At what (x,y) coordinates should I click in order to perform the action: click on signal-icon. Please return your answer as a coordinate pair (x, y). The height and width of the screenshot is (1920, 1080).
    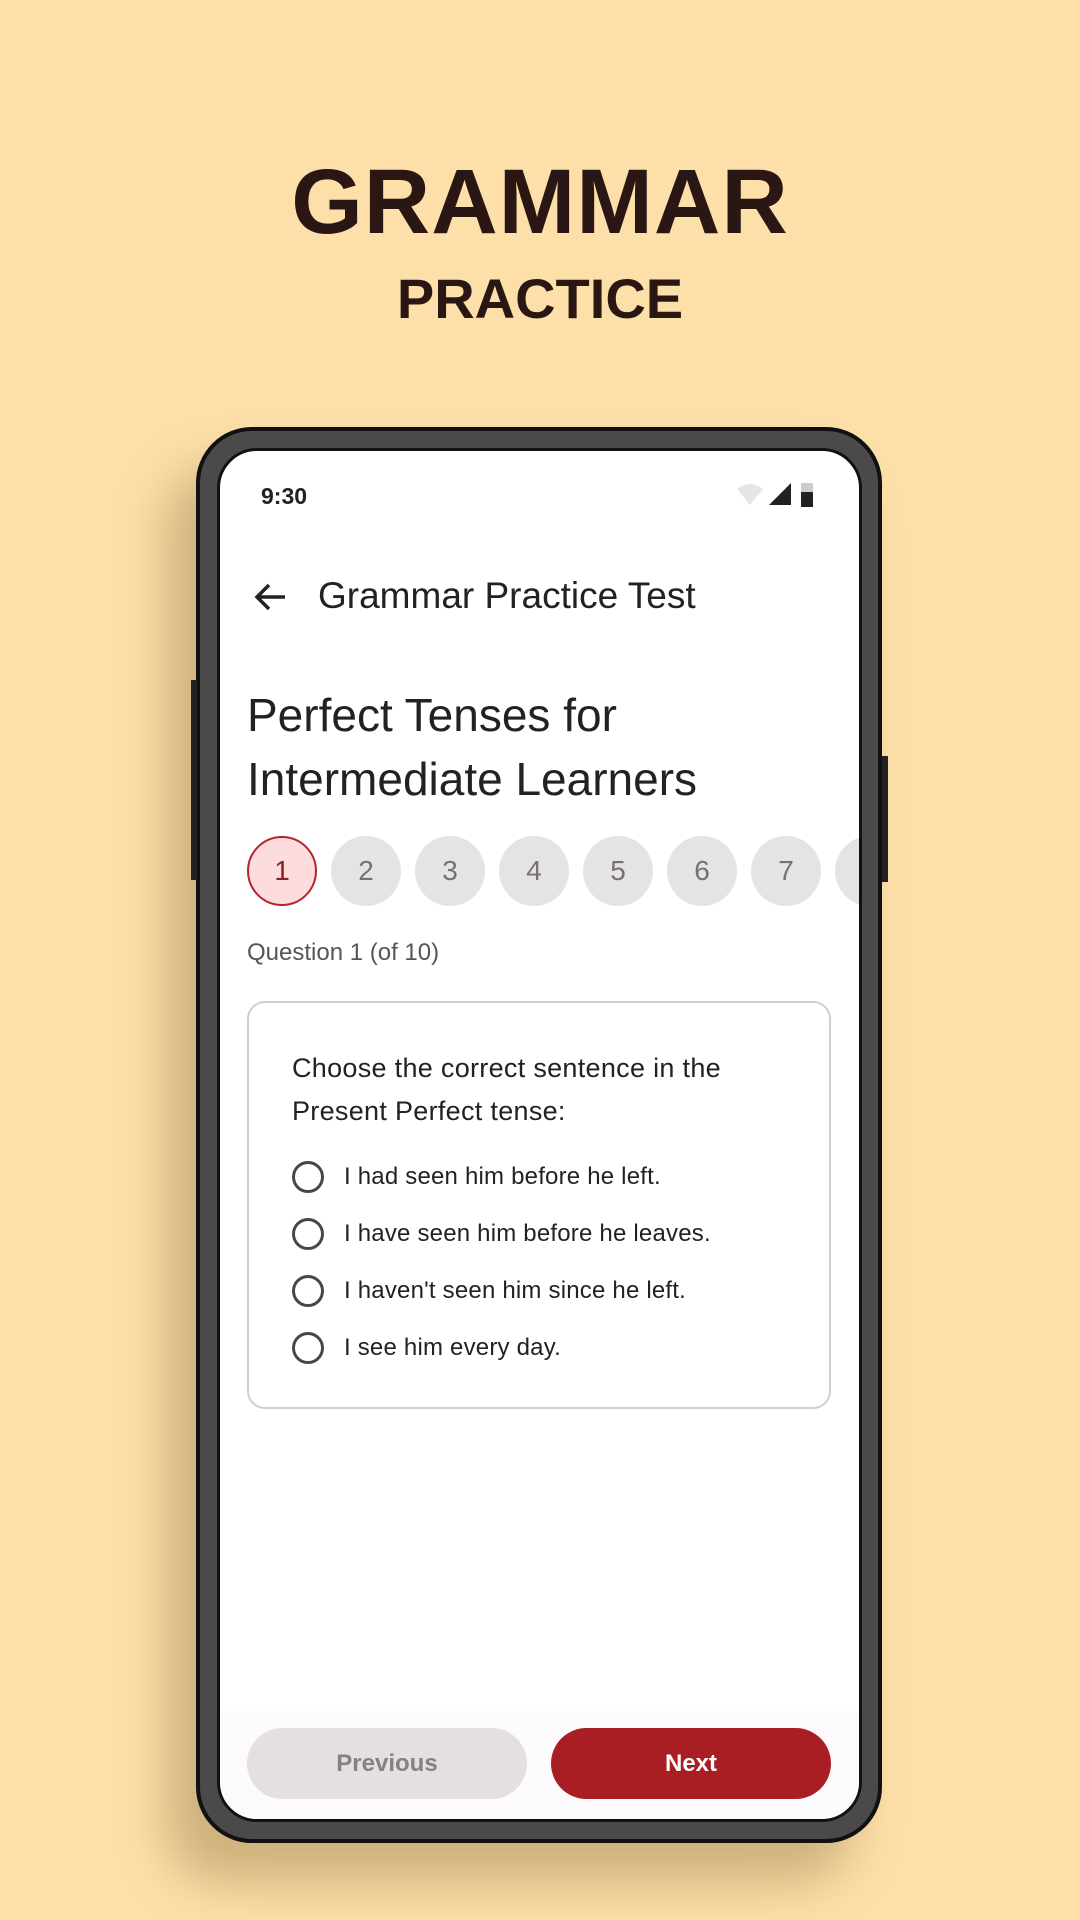
    Looking at the image, I should click on (780, 494).